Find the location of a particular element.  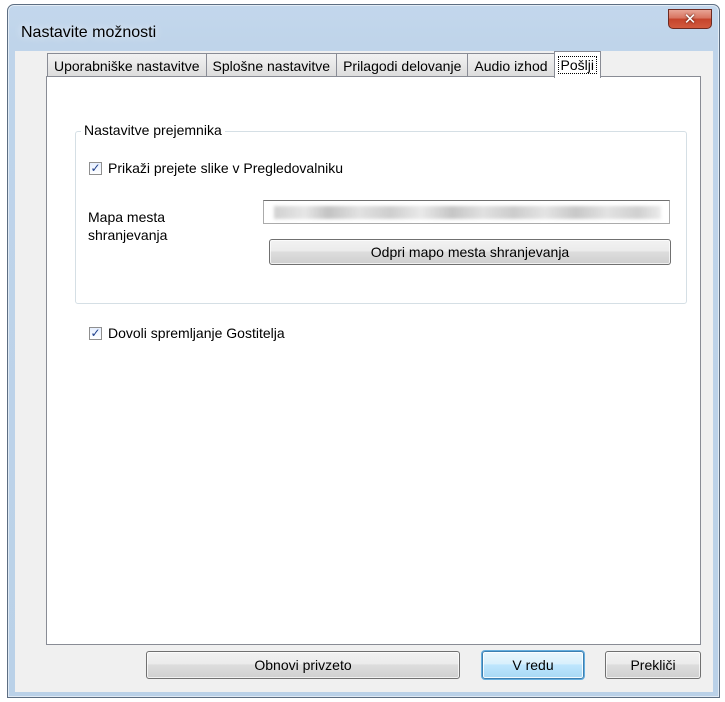

ok-button: V redu is located at coordinates (533, 665).